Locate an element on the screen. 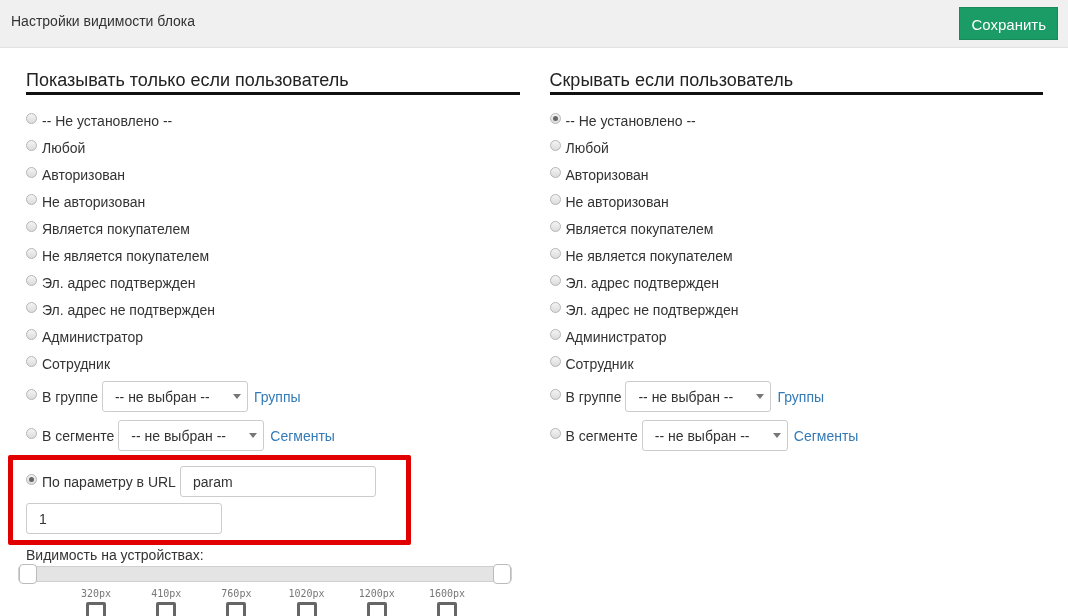 Image resolution: width=1068 pixels, height=616 pixels. input-field: 1 is located at coordinates (124, 518).